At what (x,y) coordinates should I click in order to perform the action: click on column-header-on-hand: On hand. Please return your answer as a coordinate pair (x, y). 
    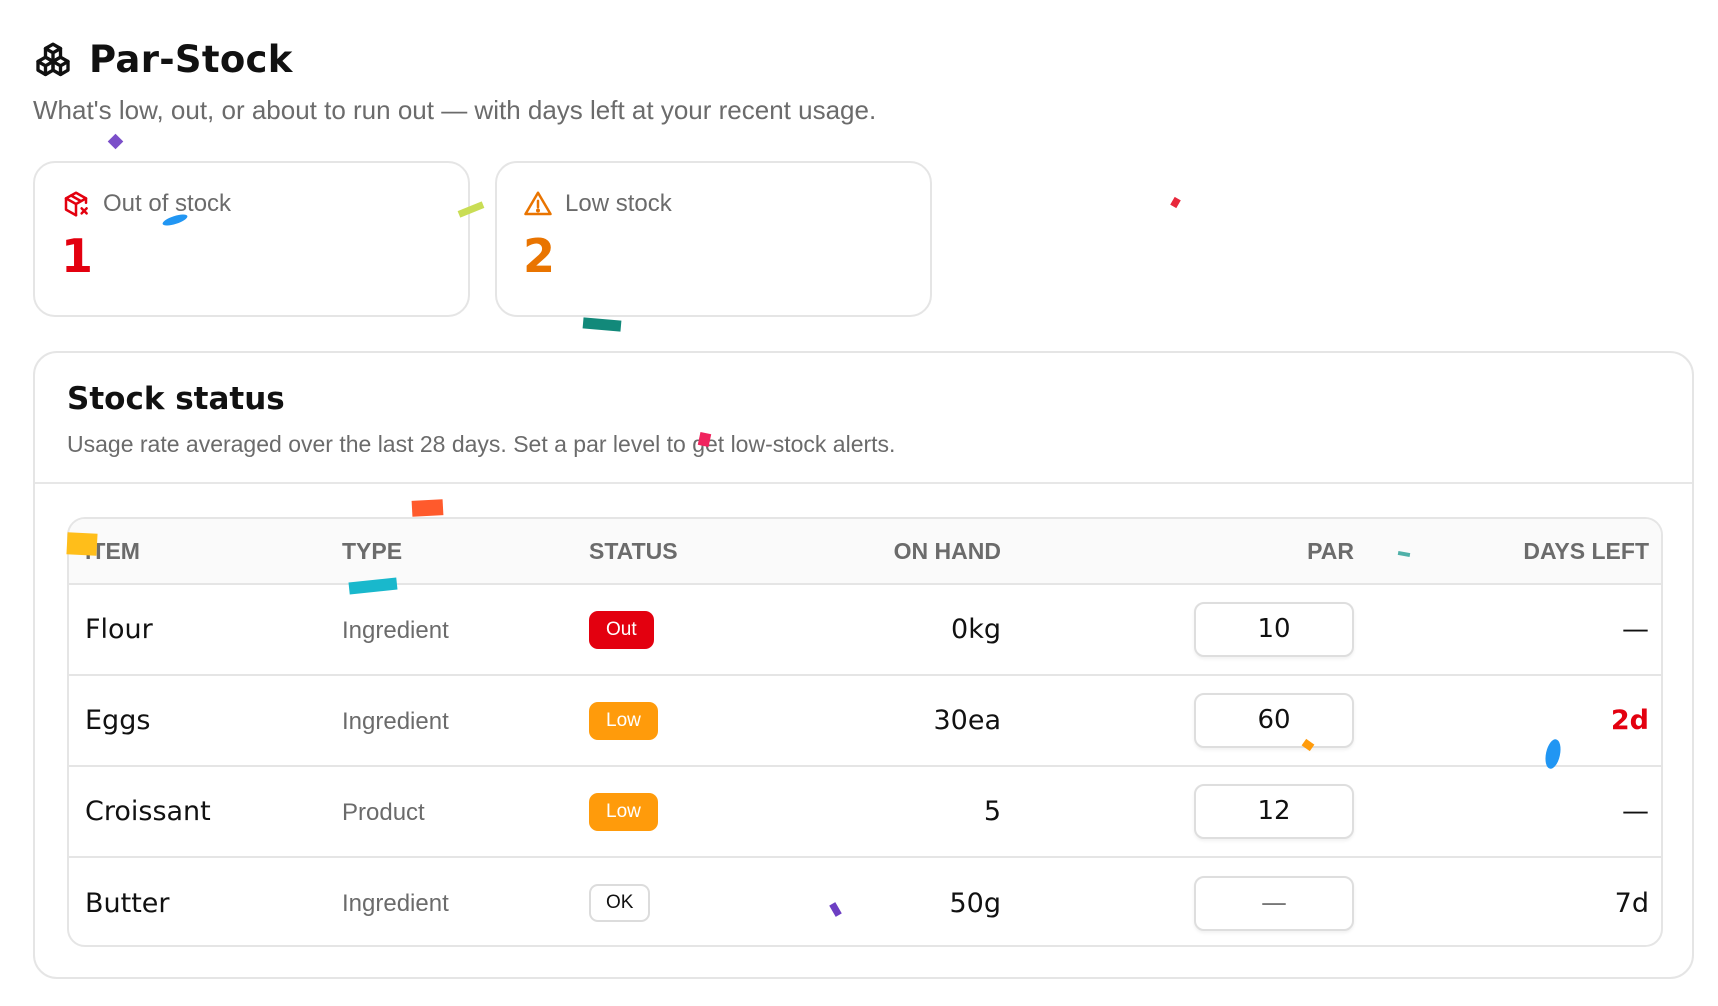
    Looking at the image, I should click on (870, 552).